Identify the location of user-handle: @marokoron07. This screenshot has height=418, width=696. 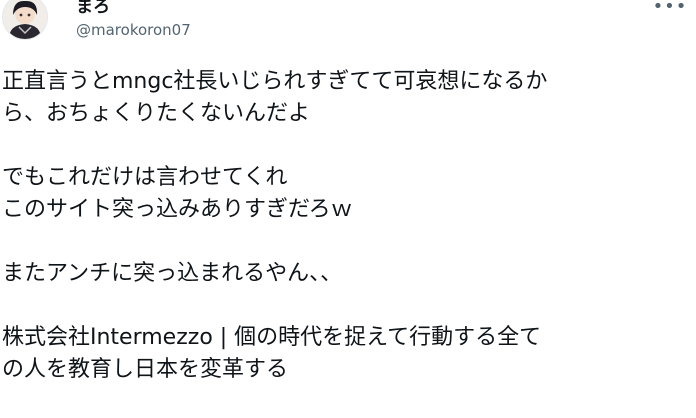
(133, 30).